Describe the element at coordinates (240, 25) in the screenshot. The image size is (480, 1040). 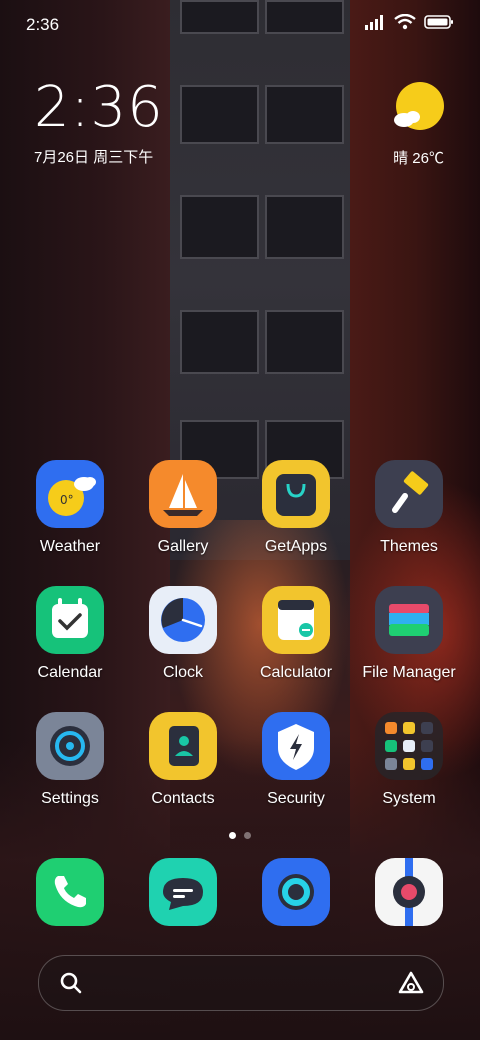
I see `status-bar: 2:36` at that location.